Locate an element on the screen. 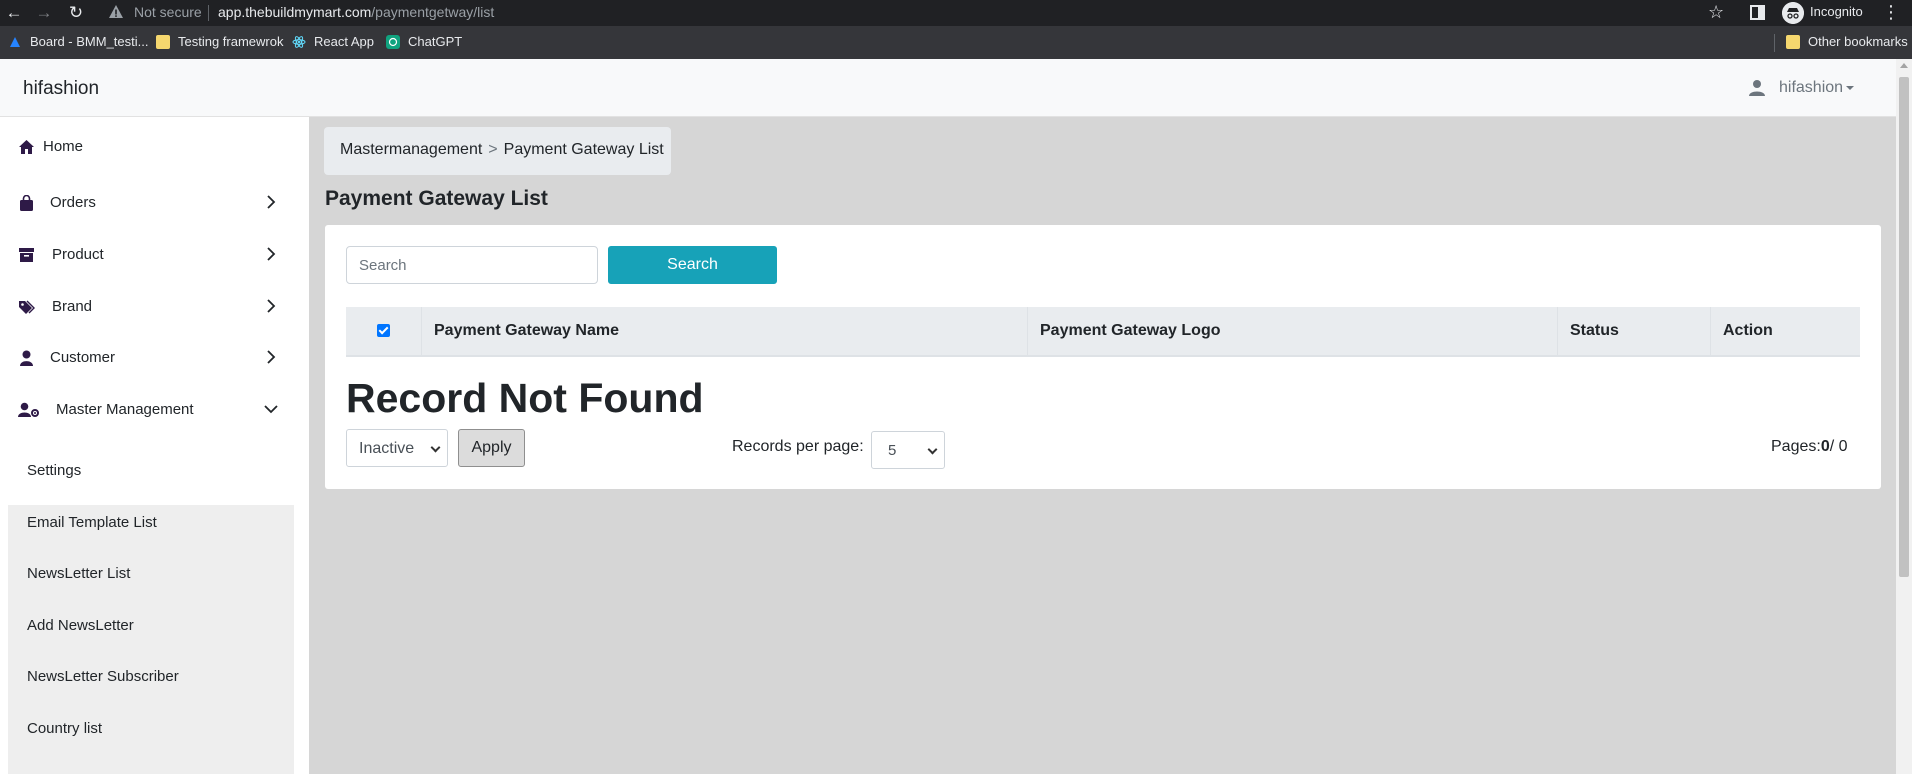 The image size is (1912, 774). sidebar-item-label: Orders is located at coordinates (73, 202).